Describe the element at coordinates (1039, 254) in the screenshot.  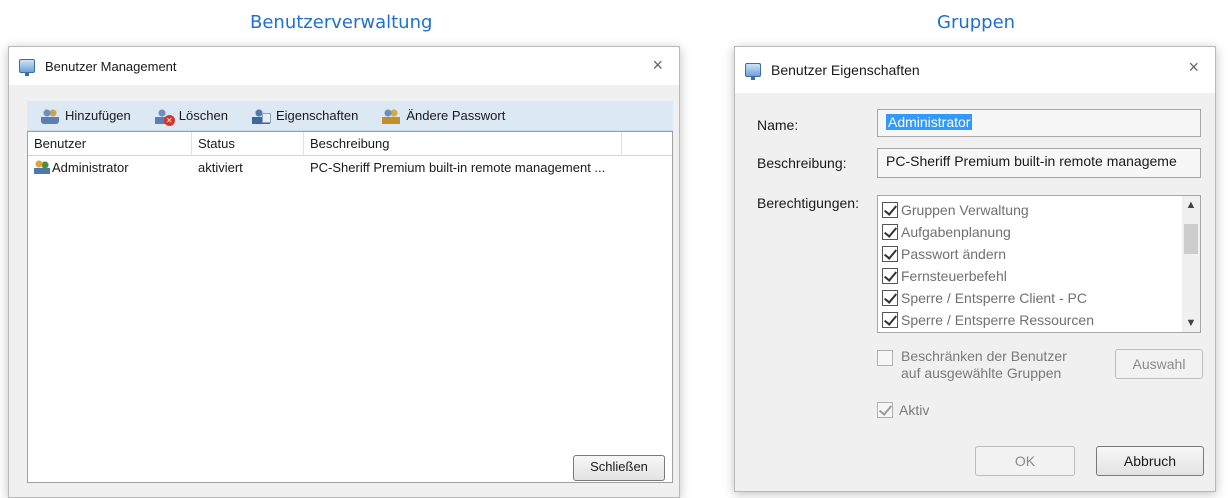
I see `permission-item: Passwort ändern` at that location.